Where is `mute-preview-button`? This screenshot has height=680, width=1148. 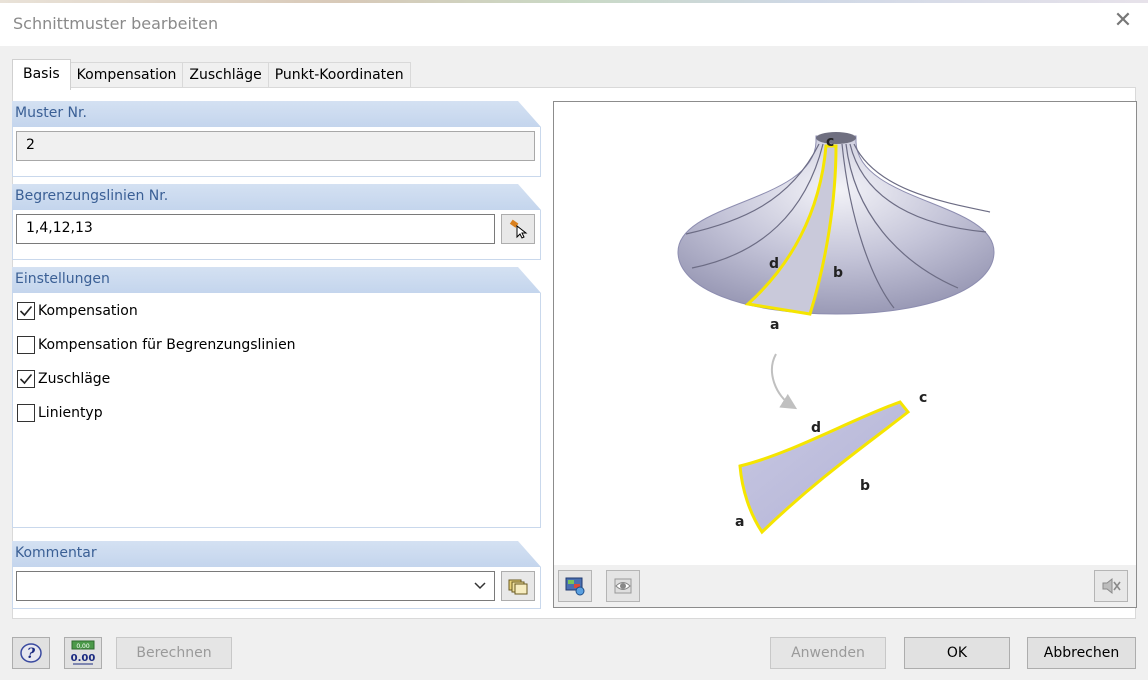 mute-preview-button is located at coordinates (1111, 586).